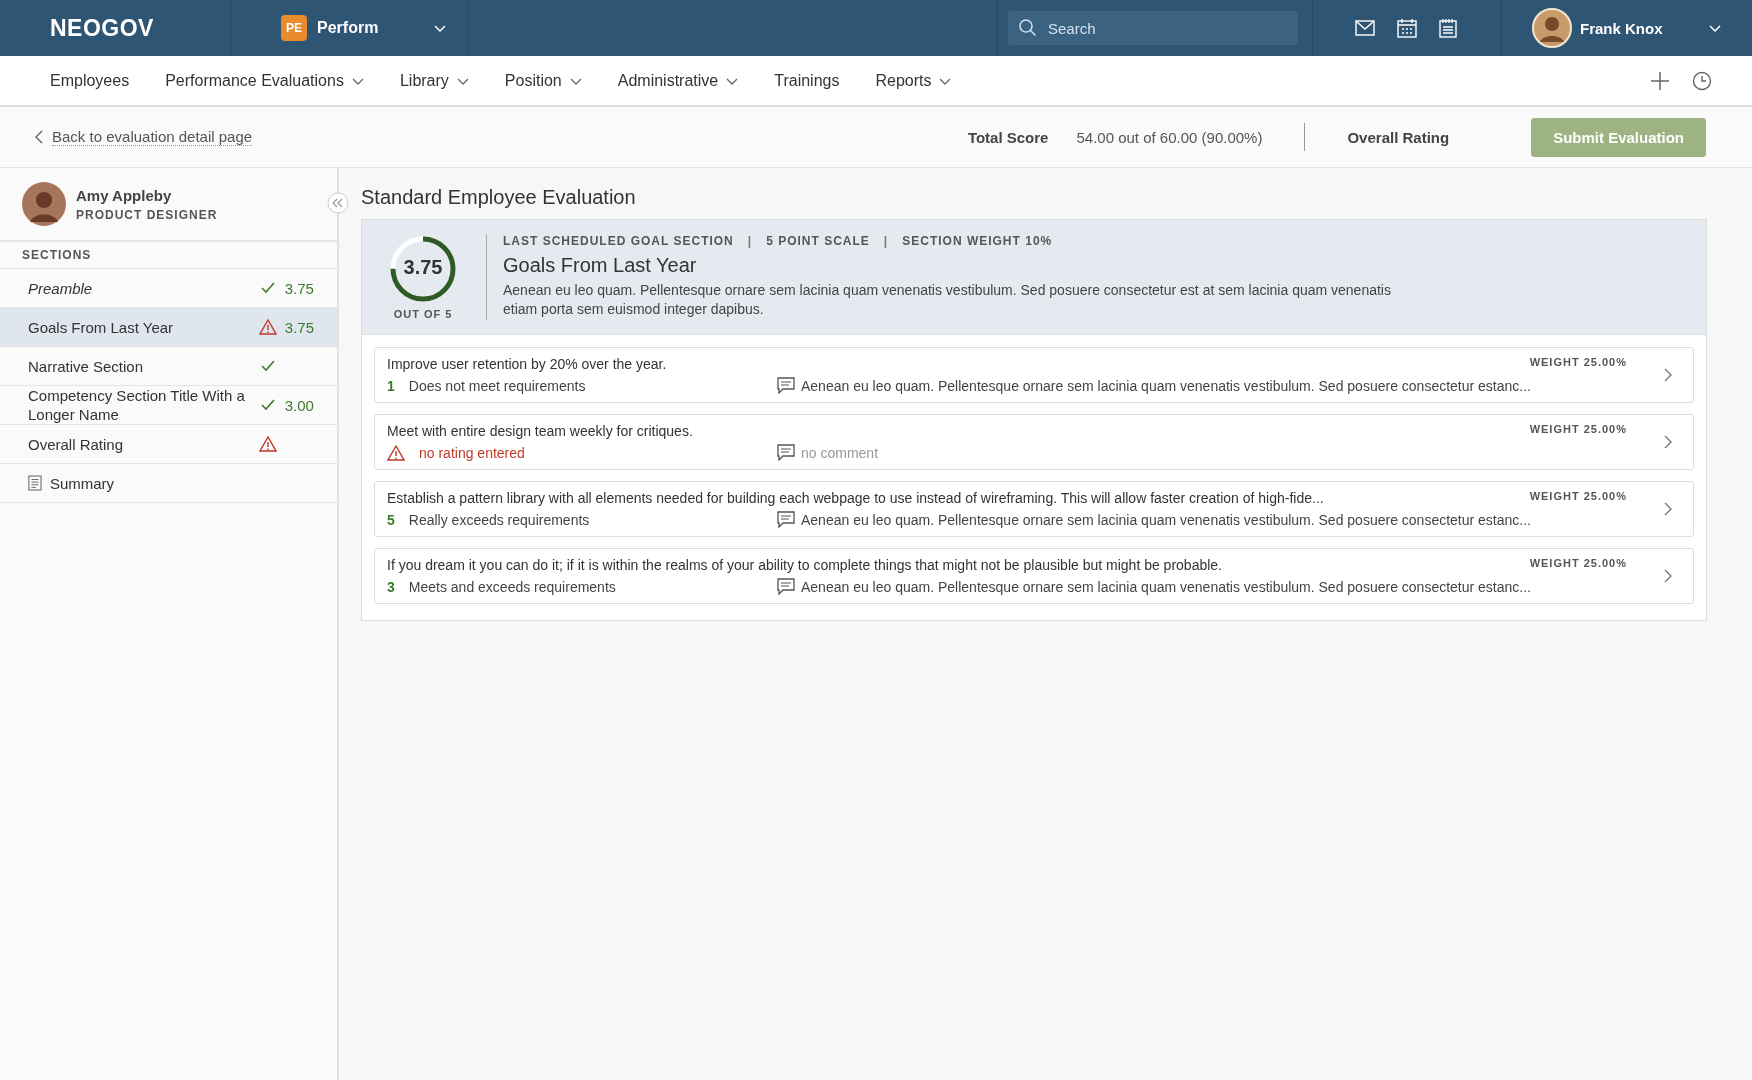 This screenshot has height=1080, width=1752. Describe the element at coordinates (913, 80) in the screenshot. I see `nav-item: Reports` at that location.